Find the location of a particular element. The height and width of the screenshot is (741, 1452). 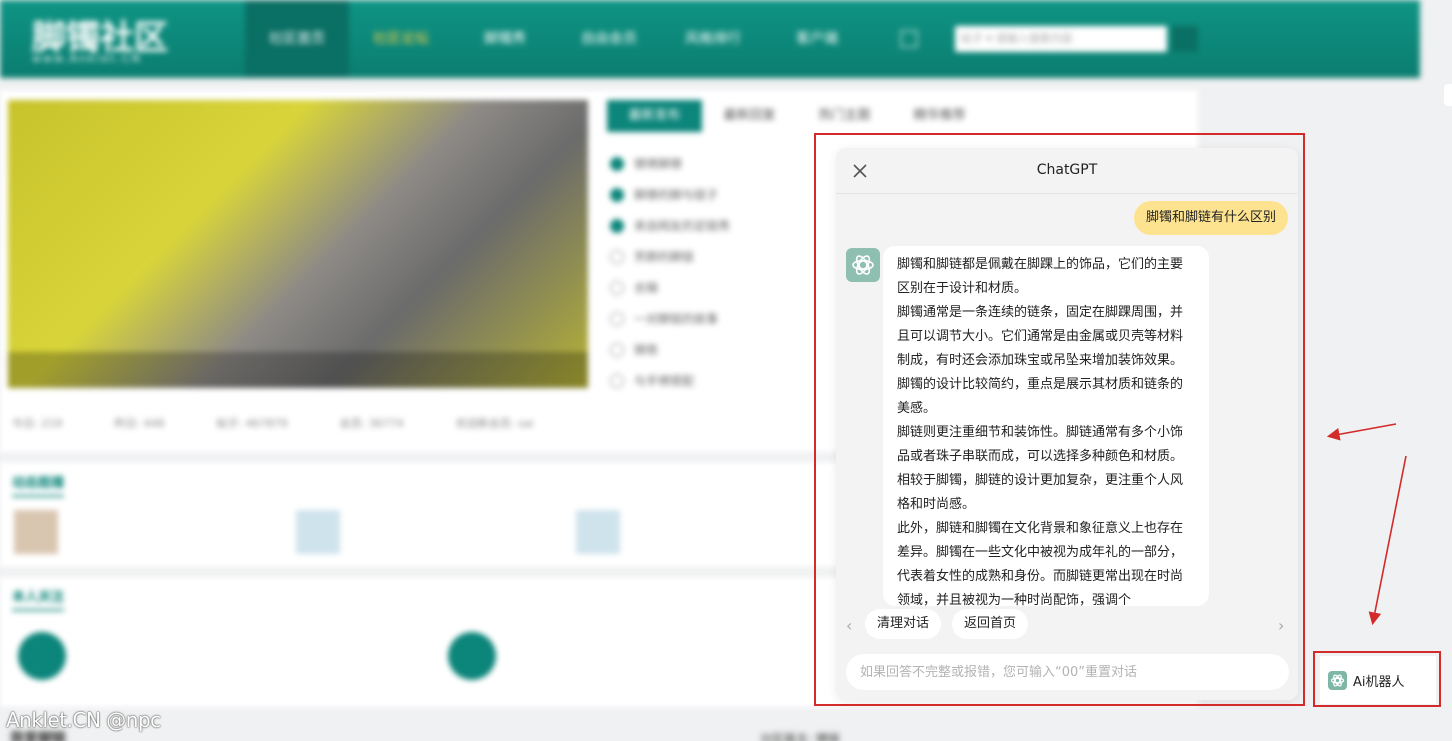

stat-new-member: 欢迎新会员: sai is located at coordinates (494, 423).